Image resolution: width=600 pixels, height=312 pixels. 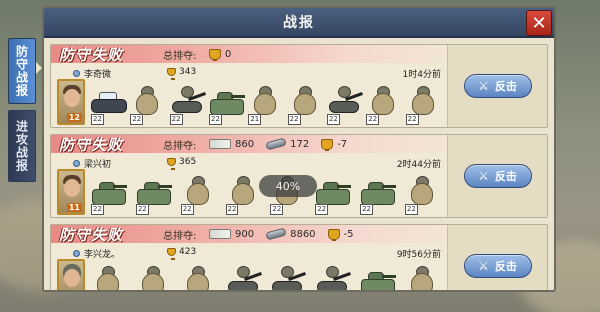 I want to click on loot-value: 0, so click(x=228, y=54).